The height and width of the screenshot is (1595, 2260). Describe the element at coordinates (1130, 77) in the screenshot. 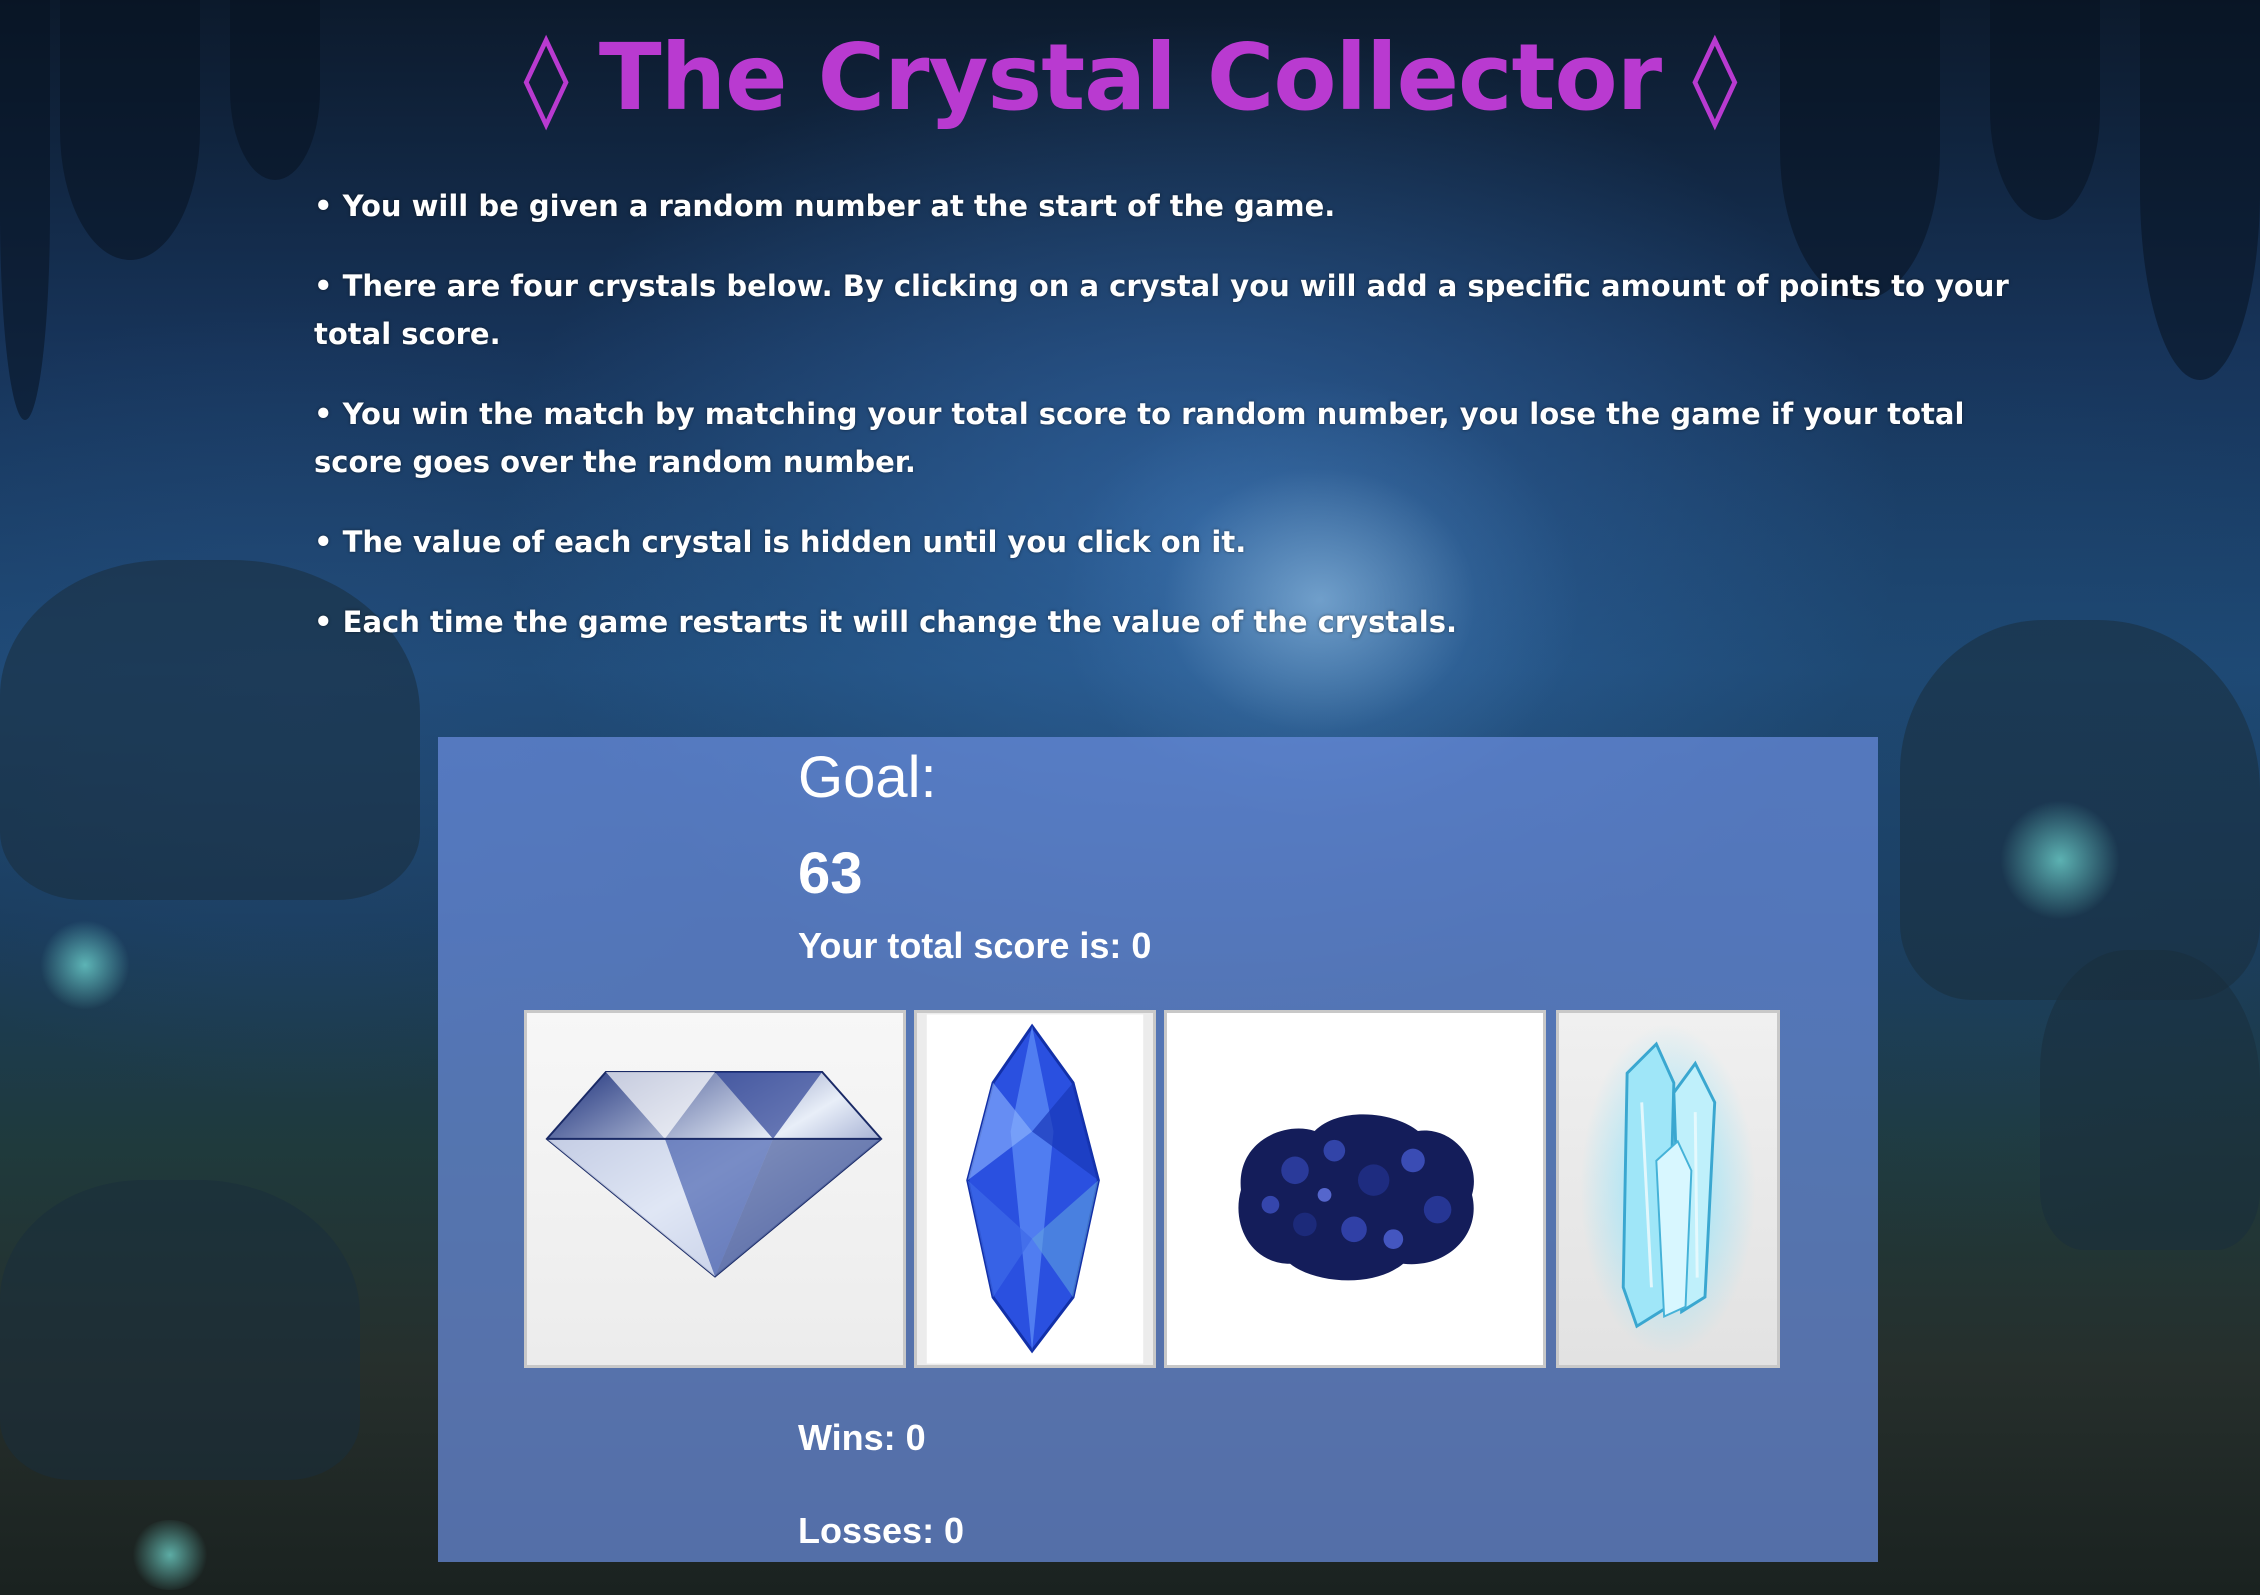

I see `page-title: ◊ The Crystal Collector ◊` at that location.